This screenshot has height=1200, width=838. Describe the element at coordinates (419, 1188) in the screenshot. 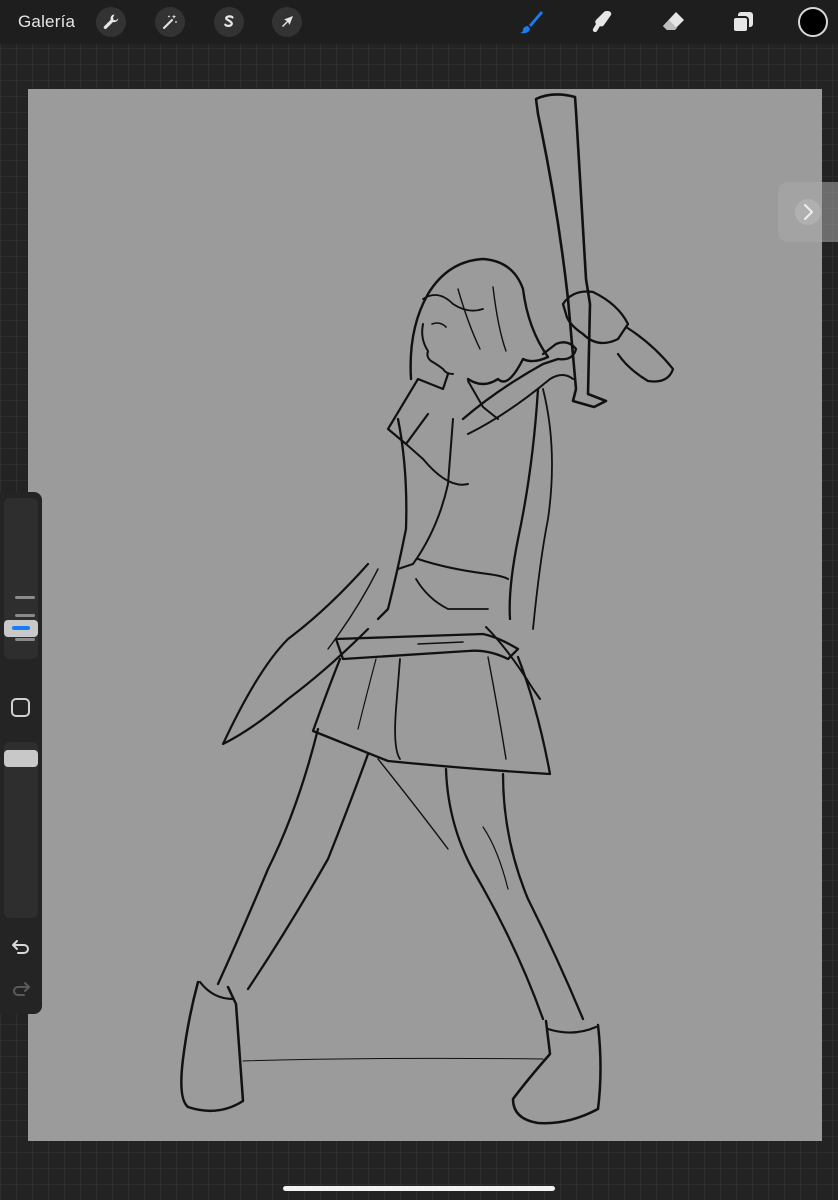

I see `home-indicator` at that location.